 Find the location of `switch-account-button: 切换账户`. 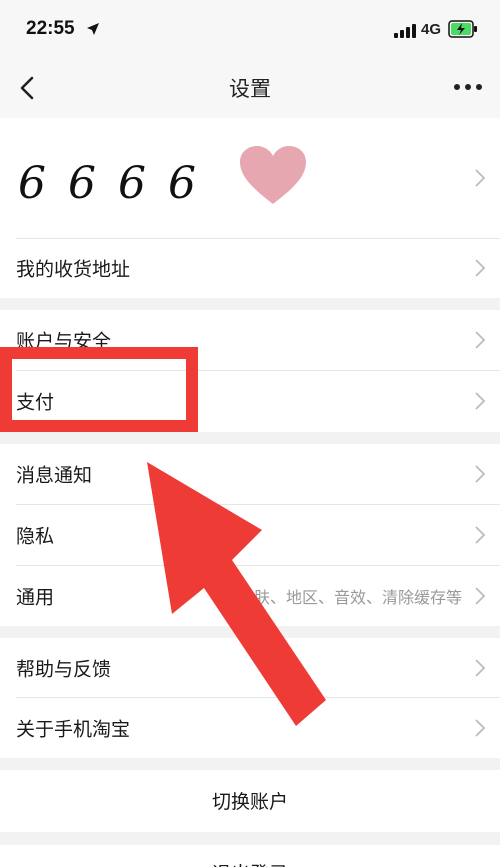

switch-account-button: 切换账户 is located at coordinates (250, 800).